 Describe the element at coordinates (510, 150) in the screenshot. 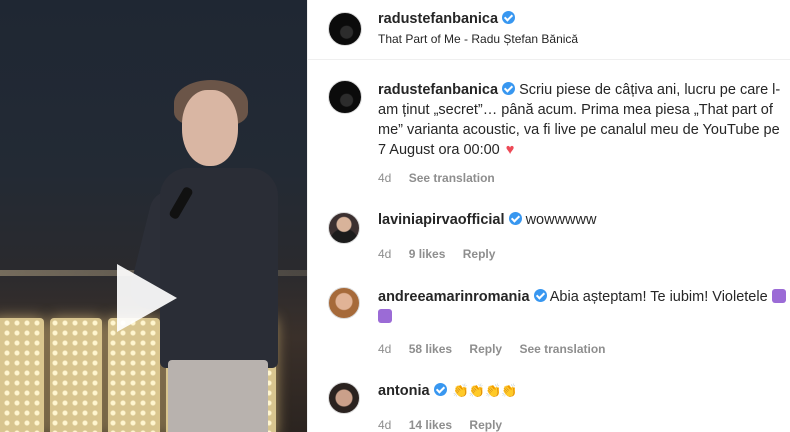

I see `heart-emoji-icon: ♥` at that location.